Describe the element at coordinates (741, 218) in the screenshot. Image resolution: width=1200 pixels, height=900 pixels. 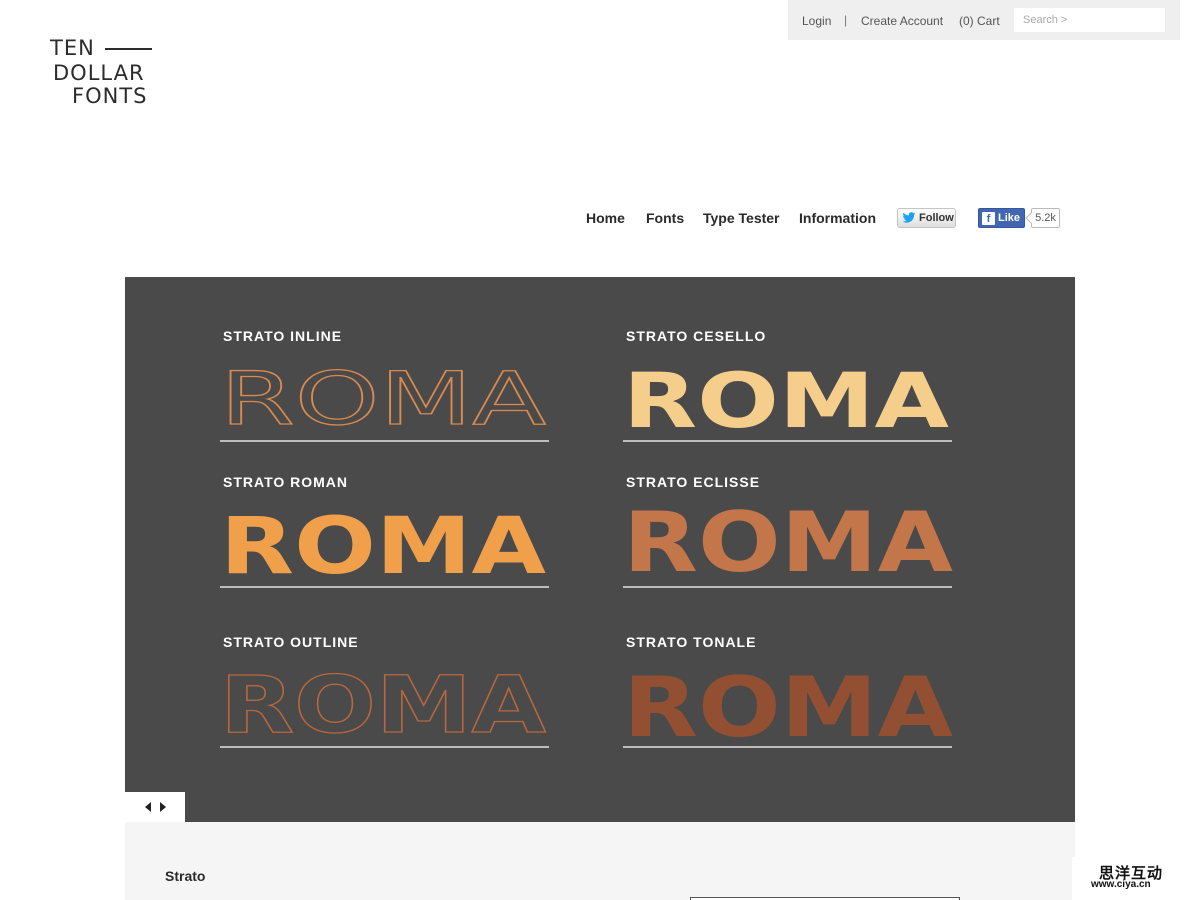
I see `nav-type-tester: Type Tester` at that location.